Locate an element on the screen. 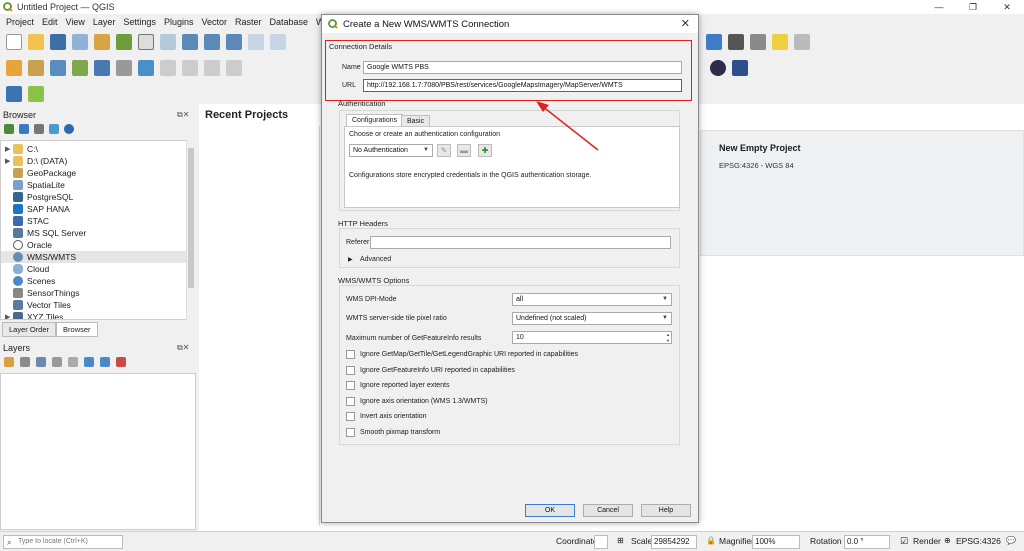 This screenshot has width=1024, height=551. add-selected-icon is located at coordinates (9, 129).